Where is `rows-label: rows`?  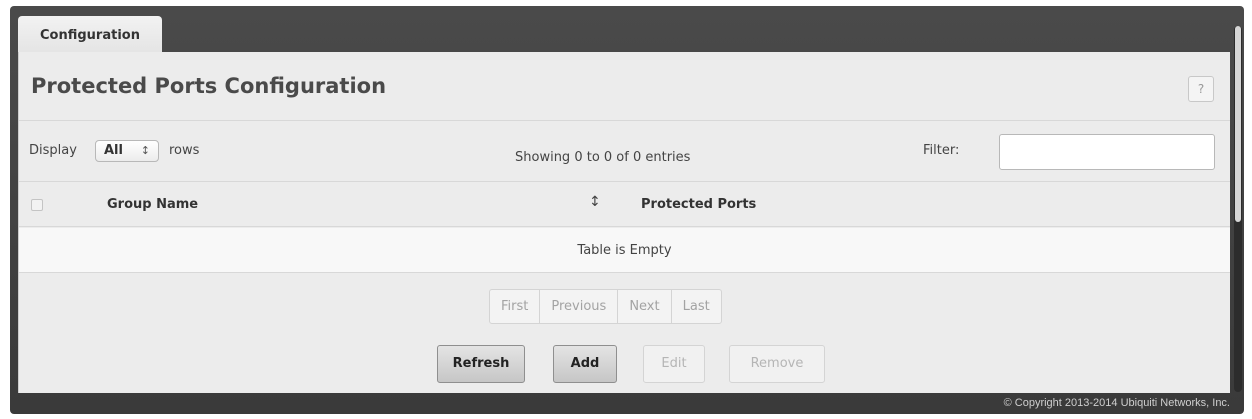 rows-label: rows is located at coordinates (184, 150).